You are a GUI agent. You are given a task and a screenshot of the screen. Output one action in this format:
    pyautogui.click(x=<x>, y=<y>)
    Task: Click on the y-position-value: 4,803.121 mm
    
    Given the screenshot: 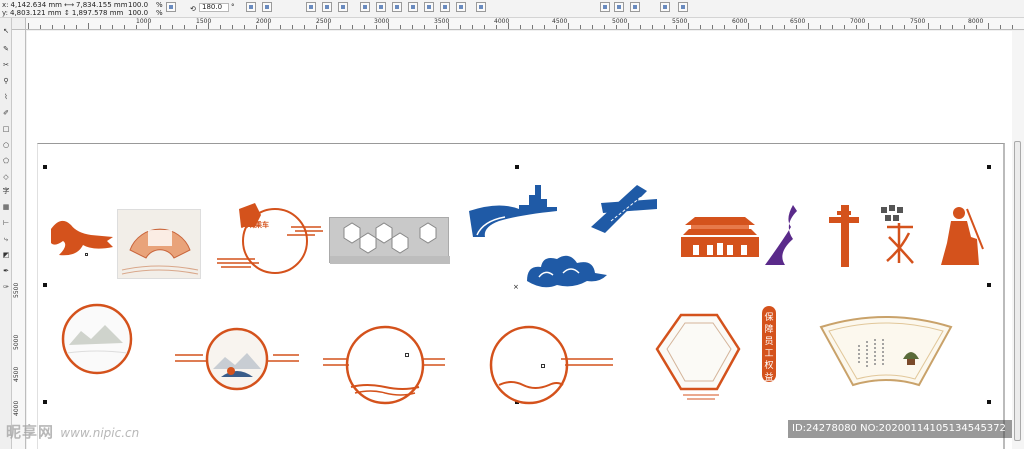 What is the action you would take?
    pyautogui.click(x=36, y=13)
    